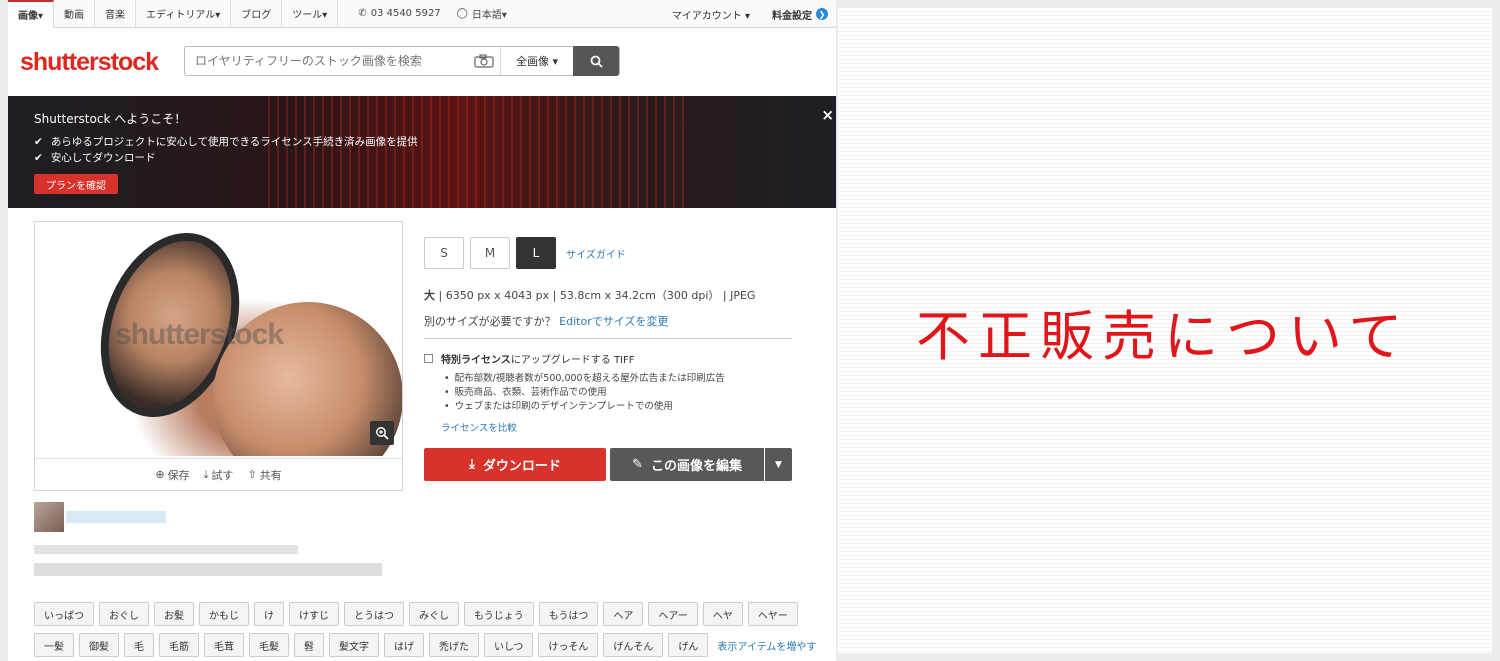 The image size is (1500, 661). Describe the element at coordinates (572, 360) in the screenshot. I see `license-text: にアップグレードする TIFF` at that location.